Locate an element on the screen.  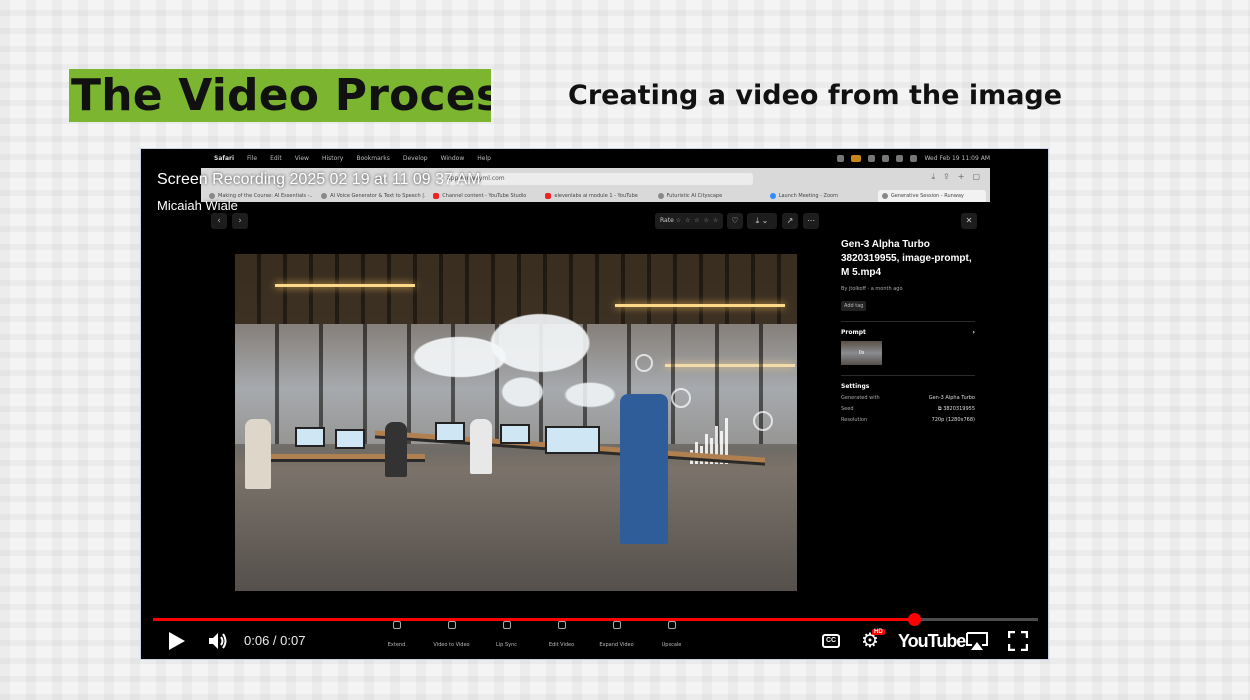
status-icons: Wed Feb 19 11:09 AM is located at coordinates (913, 158).